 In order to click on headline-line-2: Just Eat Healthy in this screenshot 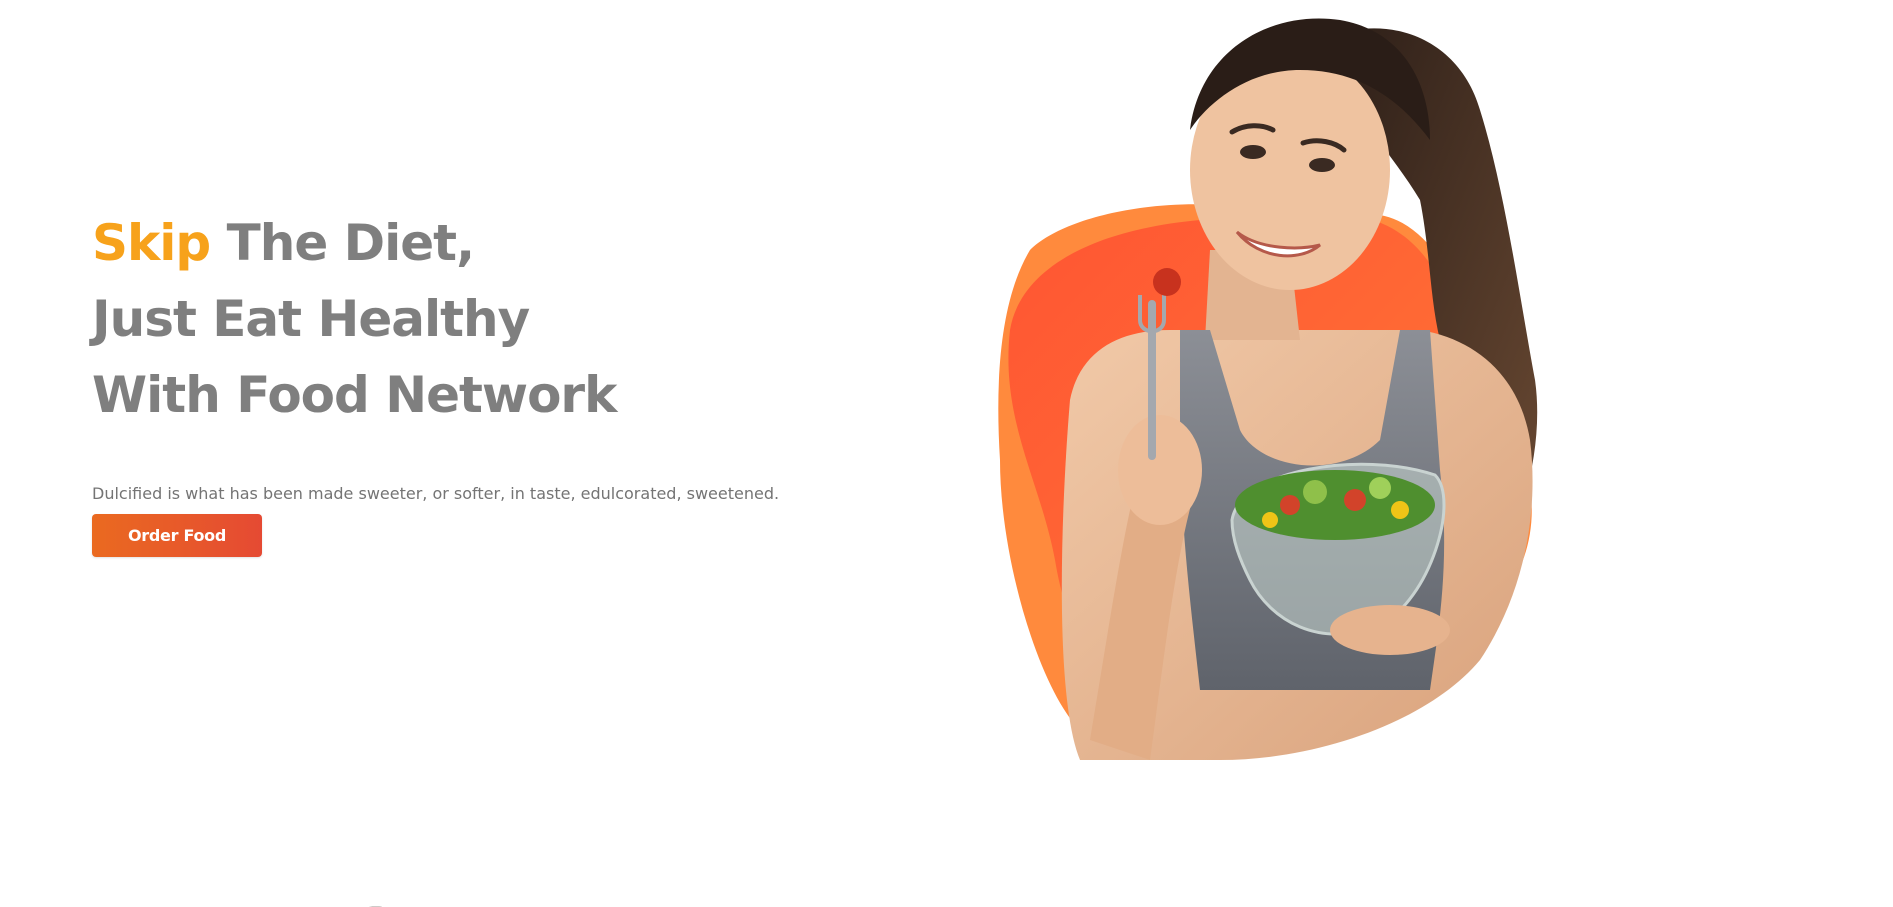, I will do `click(311, 319)`.